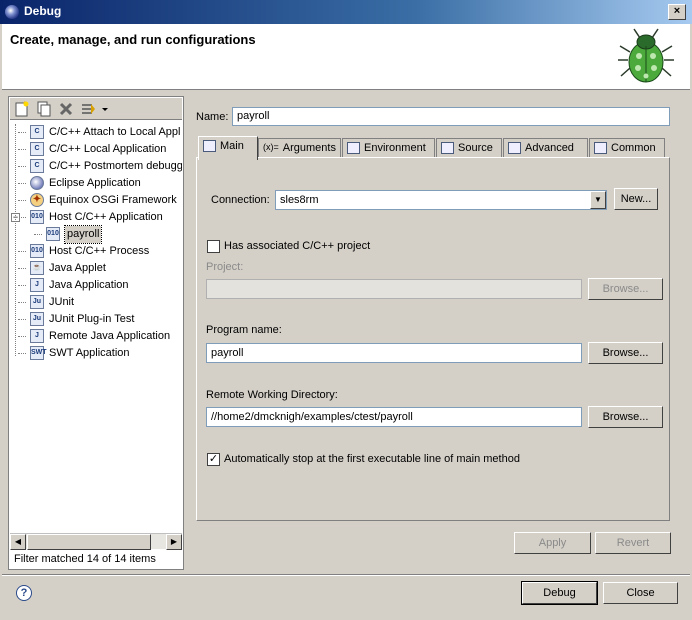 This screenshot has width=692, height=620. I want to click on tree-item-label: Eclipse Application, so click(95, 183).